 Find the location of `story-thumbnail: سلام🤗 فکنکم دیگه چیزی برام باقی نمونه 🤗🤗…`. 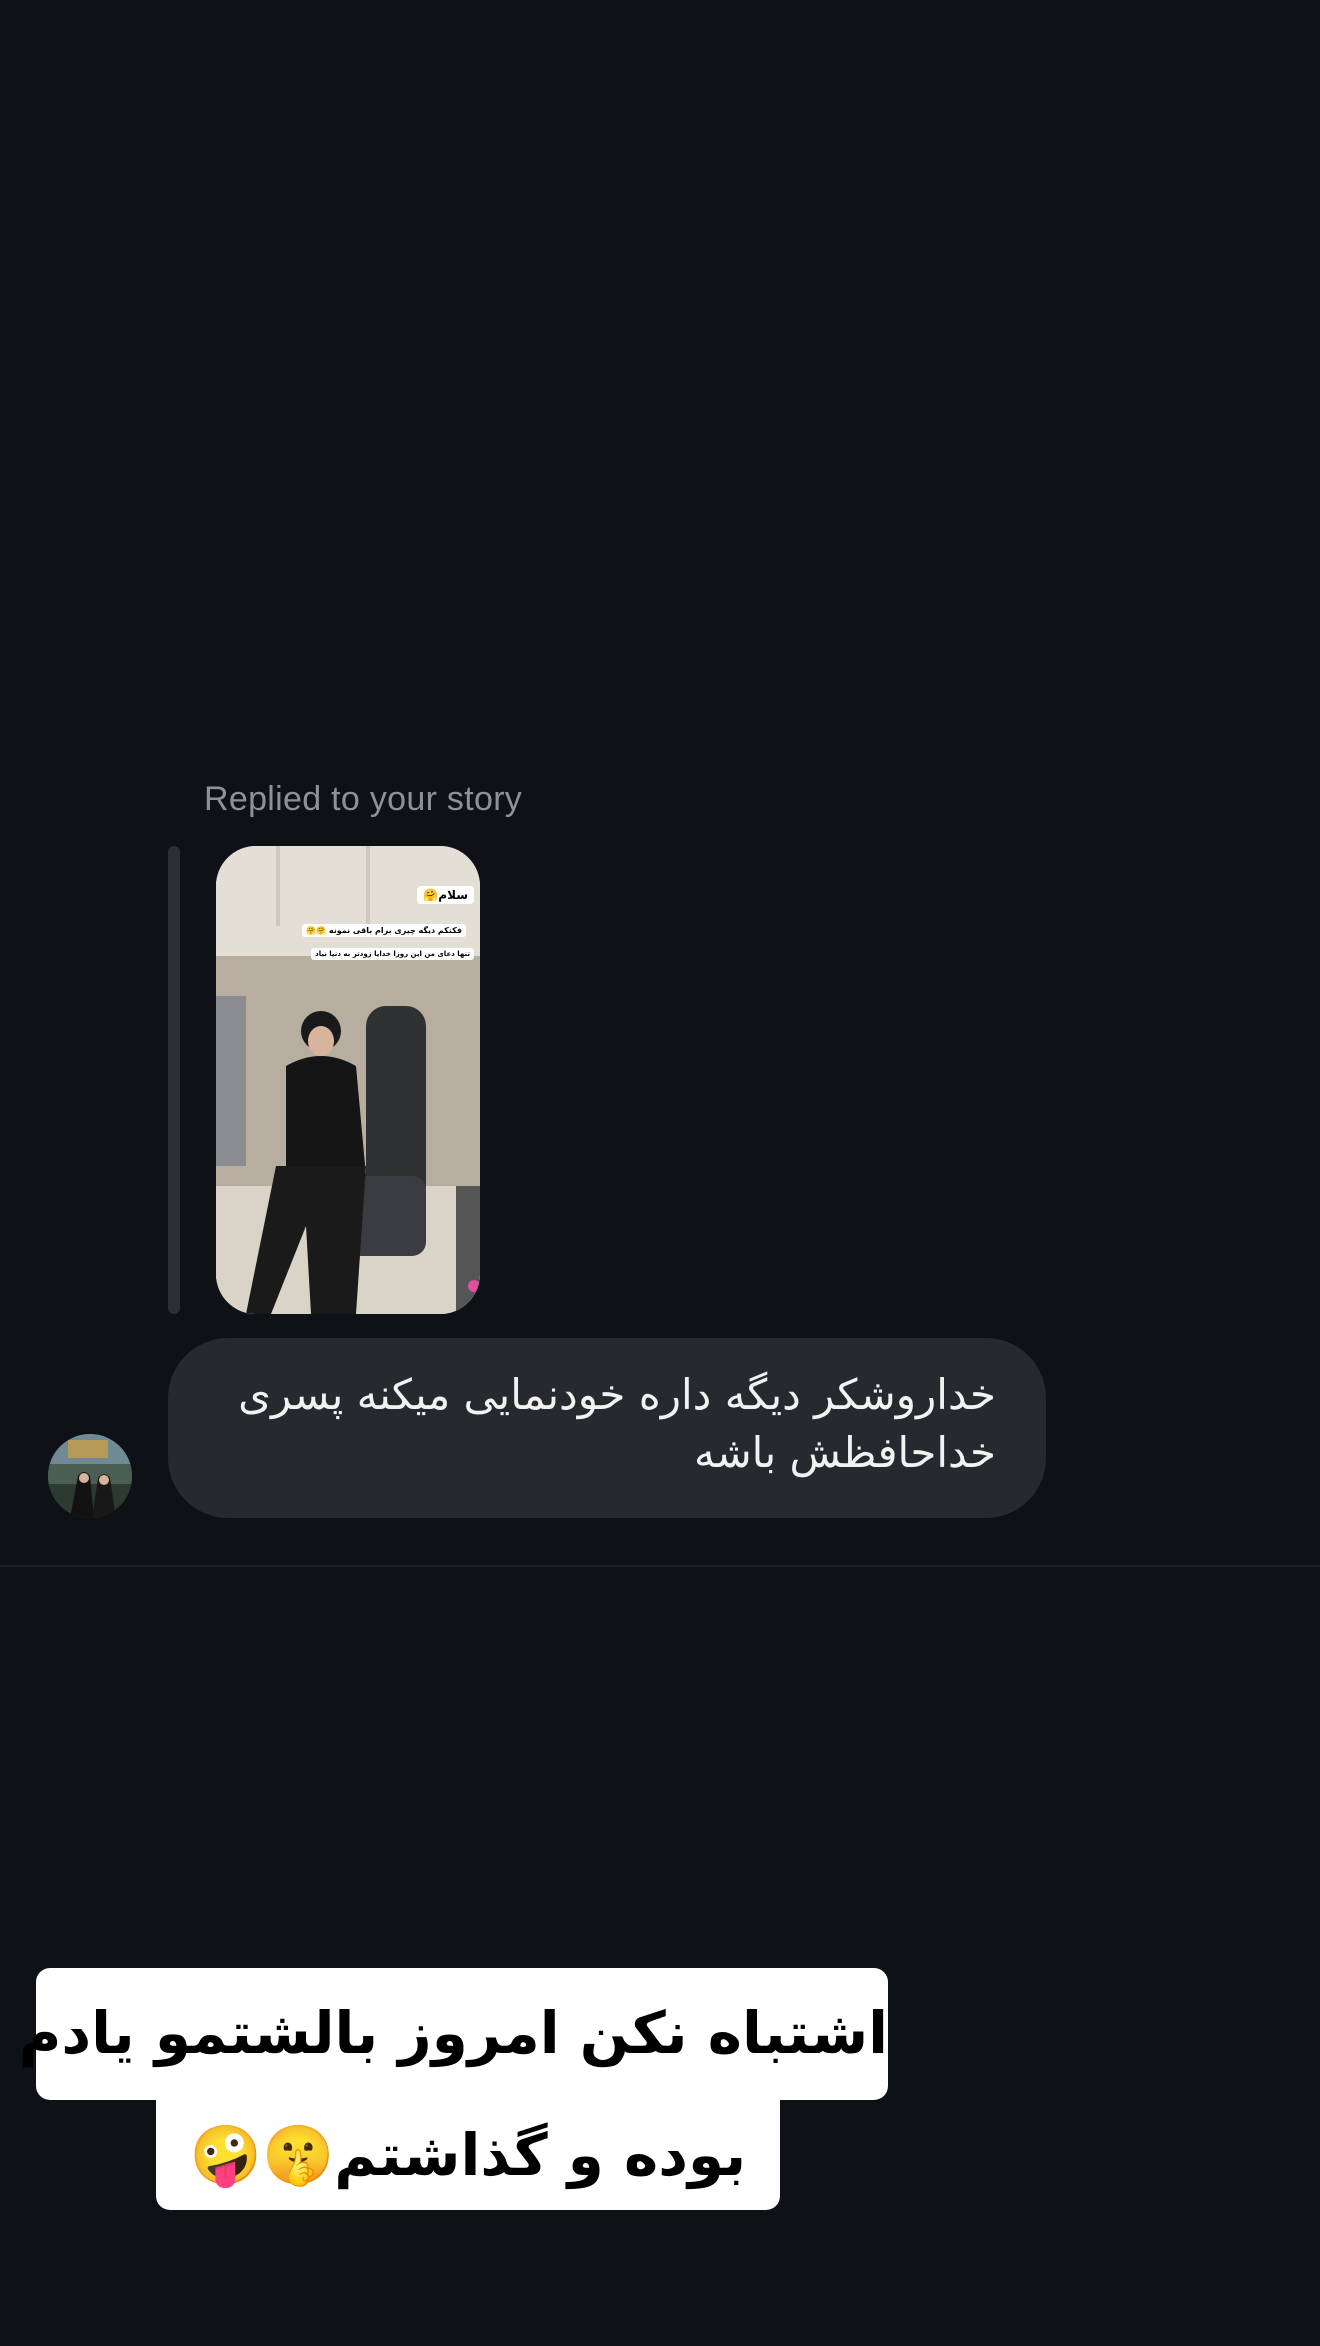

story-thumbnail: سلام🤗 فکنکم دیگه چیزی برام باقی نمونه 🤗🤗… is located at coordinates (348, 1080).